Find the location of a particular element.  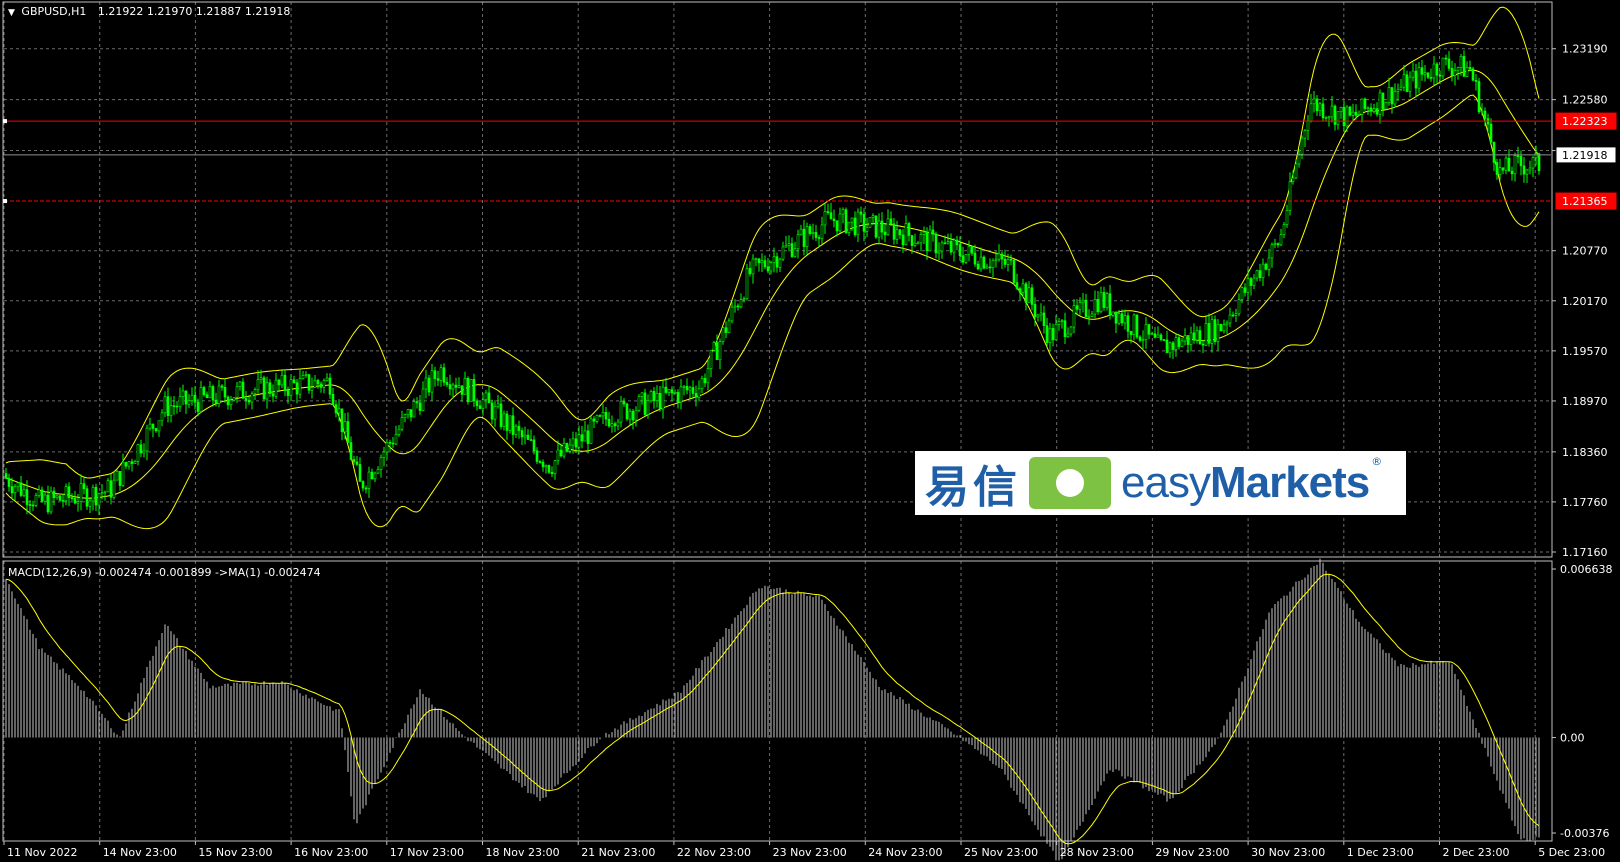

dropdown-triangle-icon: ▼ is located at coordinates (11, 13).